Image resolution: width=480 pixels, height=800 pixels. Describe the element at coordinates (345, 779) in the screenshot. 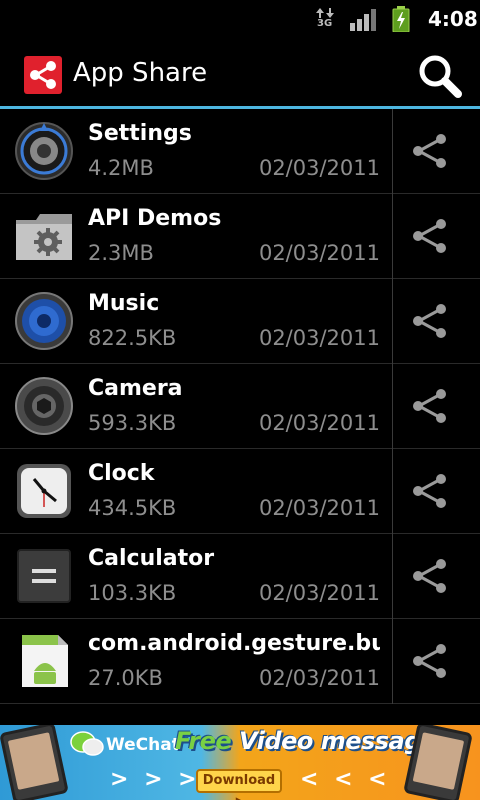

I see `banner-chevrons-right: < < <` at that location.